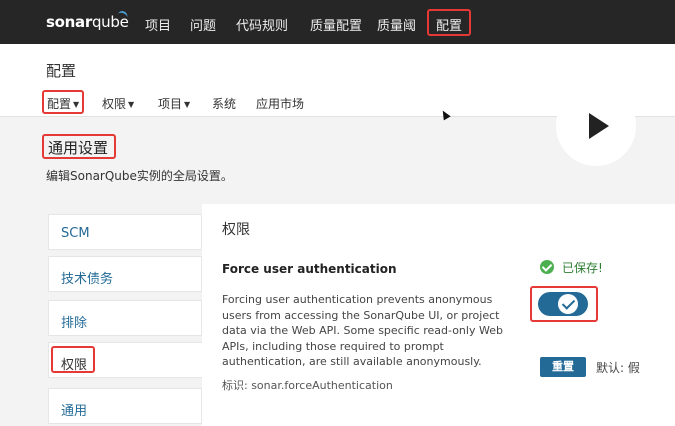 Image resolution: width=675 pixels, height=426 pixels. Describe the element at coordinates (599, 126) in the screenshot. I see `play-icon` at that location.